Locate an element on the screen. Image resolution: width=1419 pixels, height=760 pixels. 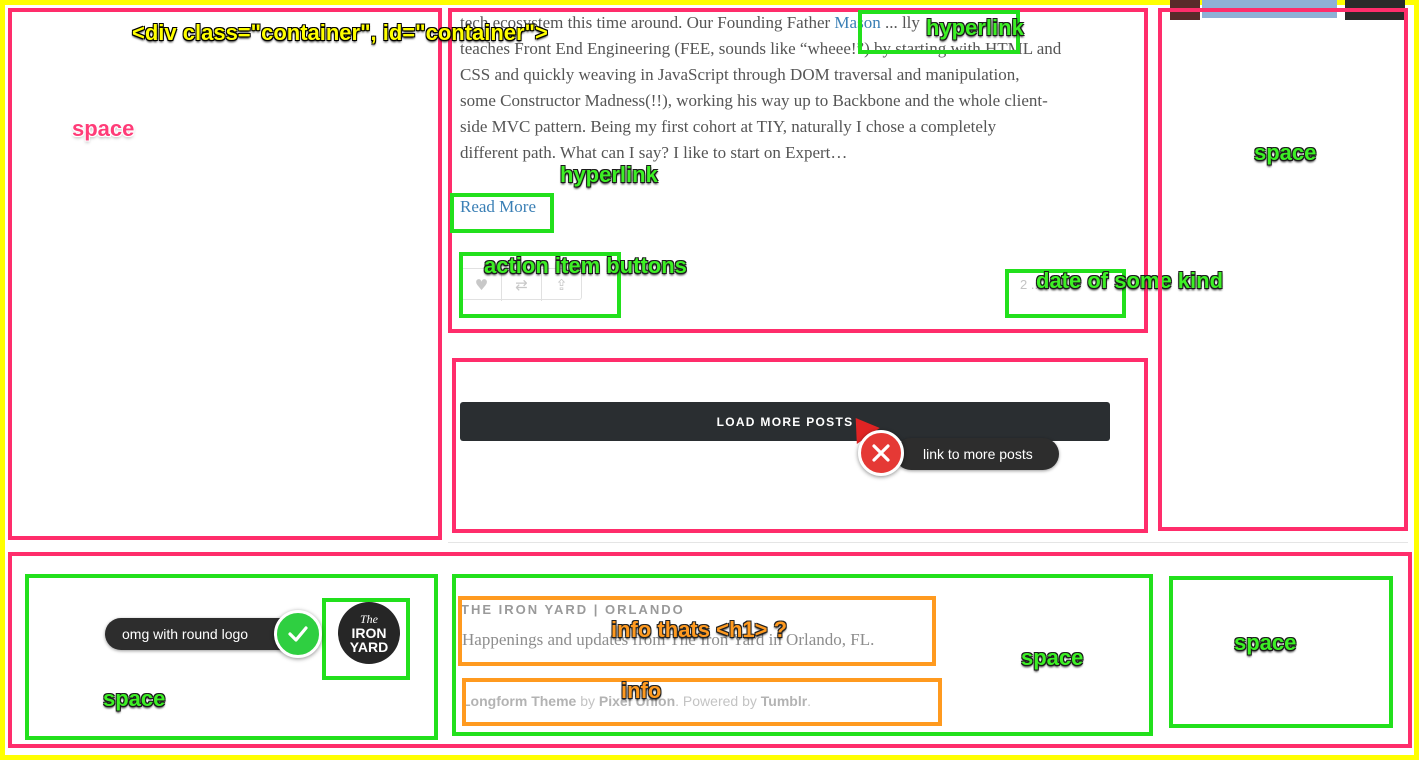
footer-middle-space-label: space is located at coordinates (1052, 657).